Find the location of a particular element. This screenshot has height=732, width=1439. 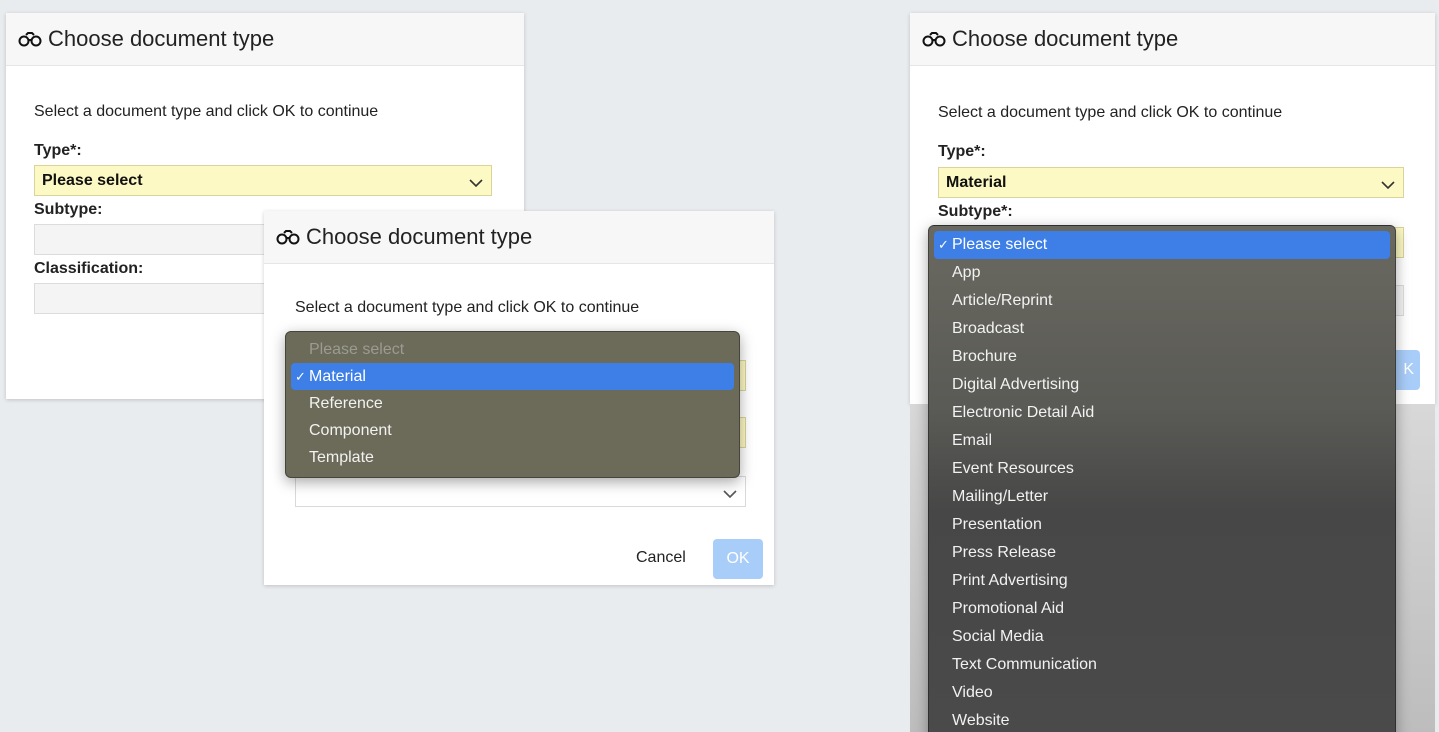

dropdown-option: Presentation is located at coordinates (1162, 525).